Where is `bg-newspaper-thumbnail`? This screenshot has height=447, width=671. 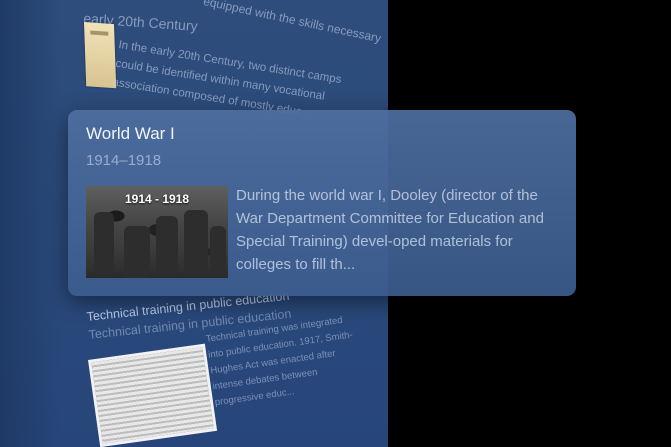
bg-newspaper-thumbnail is located at coordinates (153, 395).